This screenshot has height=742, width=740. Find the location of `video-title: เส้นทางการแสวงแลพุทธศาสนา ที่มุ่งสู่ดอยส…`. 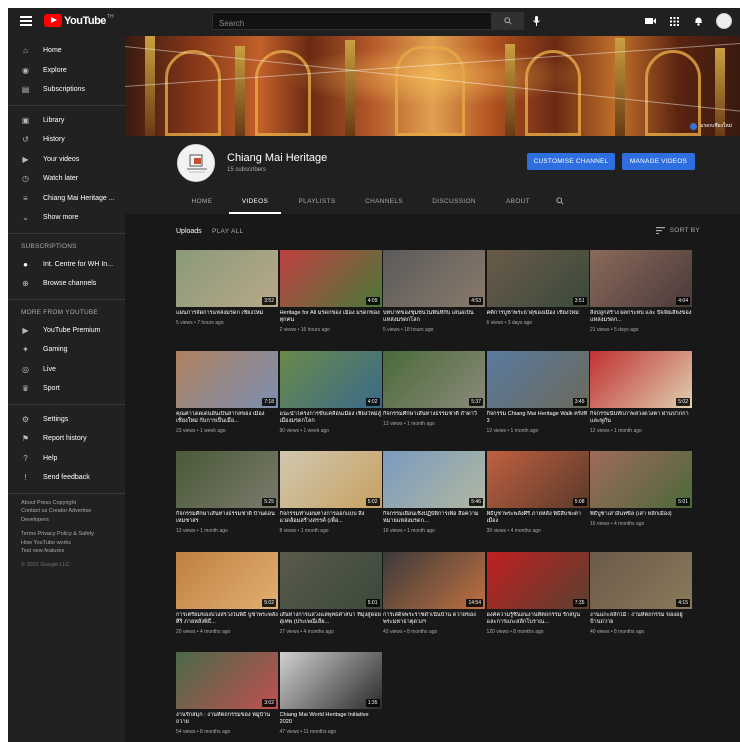

video-title: เส้นทางการแสวงแลพุทธศาสนา ที่มุ่งสู่ดอยส… is located at coordinates (331, 619).